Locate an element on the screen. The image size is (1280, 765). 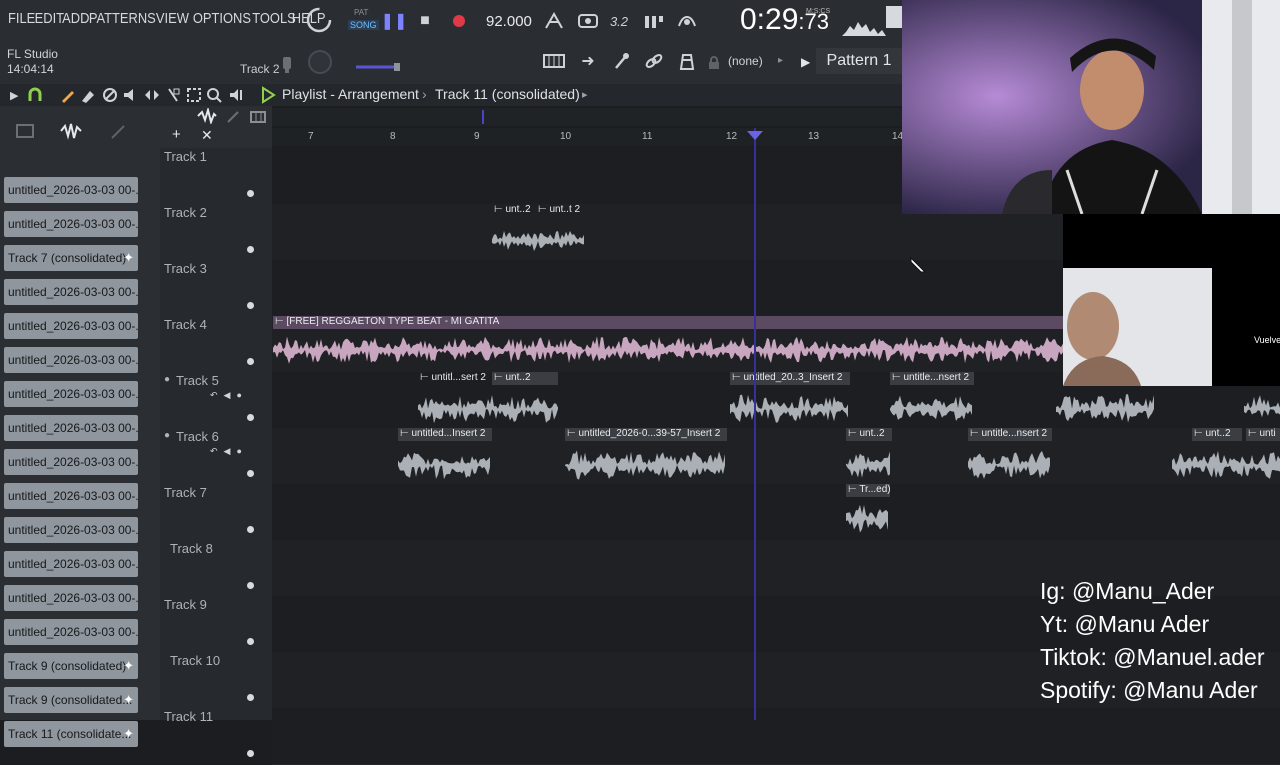
metronome-icon is located at coordinates (554, 21).